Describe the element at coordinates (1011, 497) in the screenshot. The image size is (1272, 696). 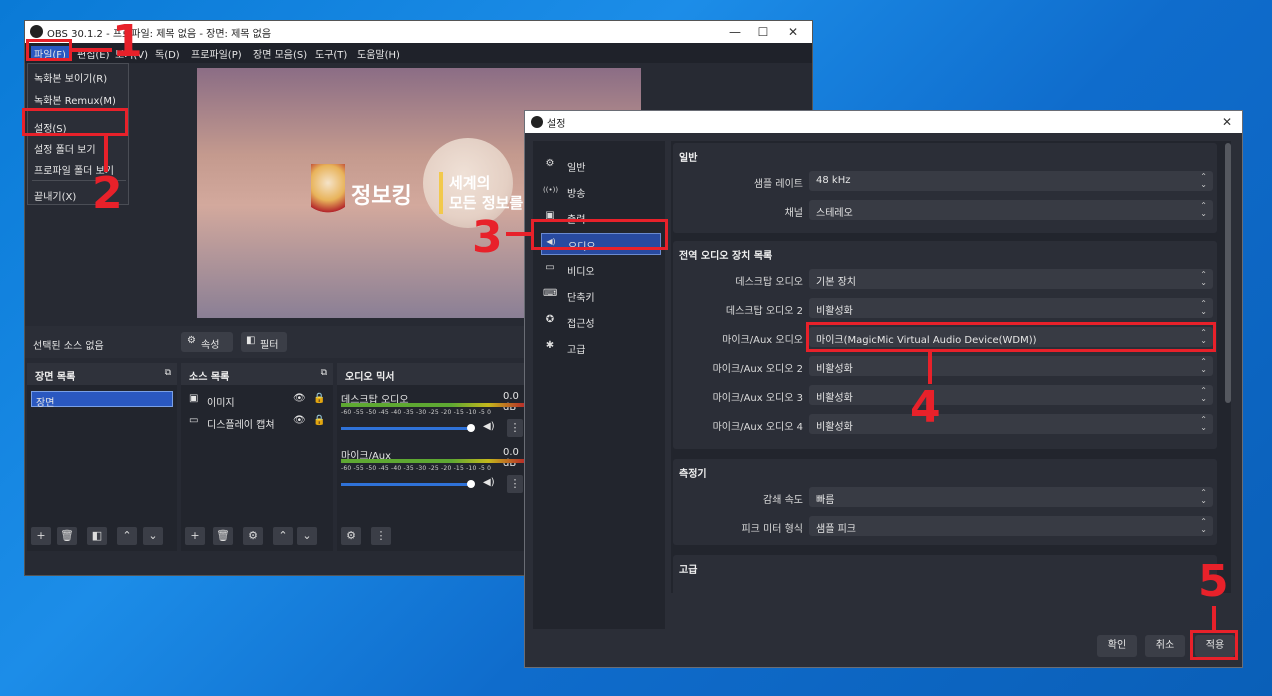
I see `decay-rate-select: 빠름 ⌃ ⌄` at that location.